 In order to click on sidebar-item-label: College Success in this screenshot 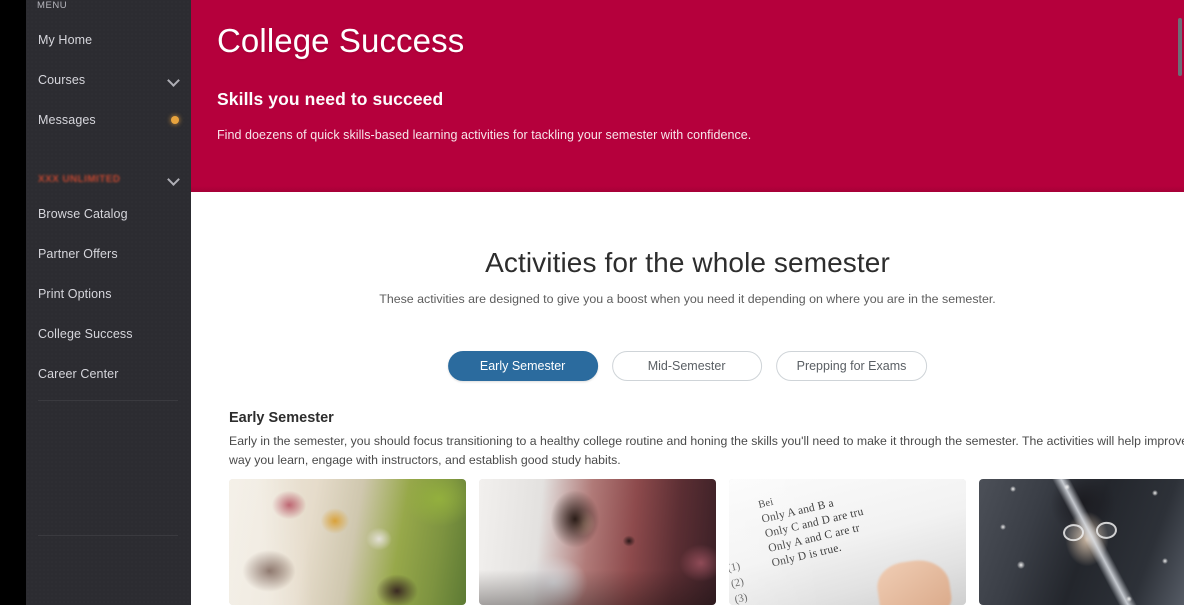, I will do `click(85, 334)`.